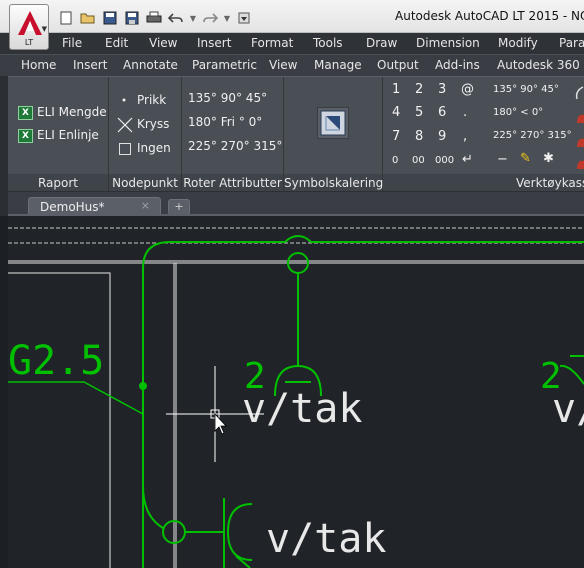  What do you see at coordinates (232, 183) in the screenshot?
I see `panel-title-roter-attributter: Roter Attributter` at bounding box center [232, 183].